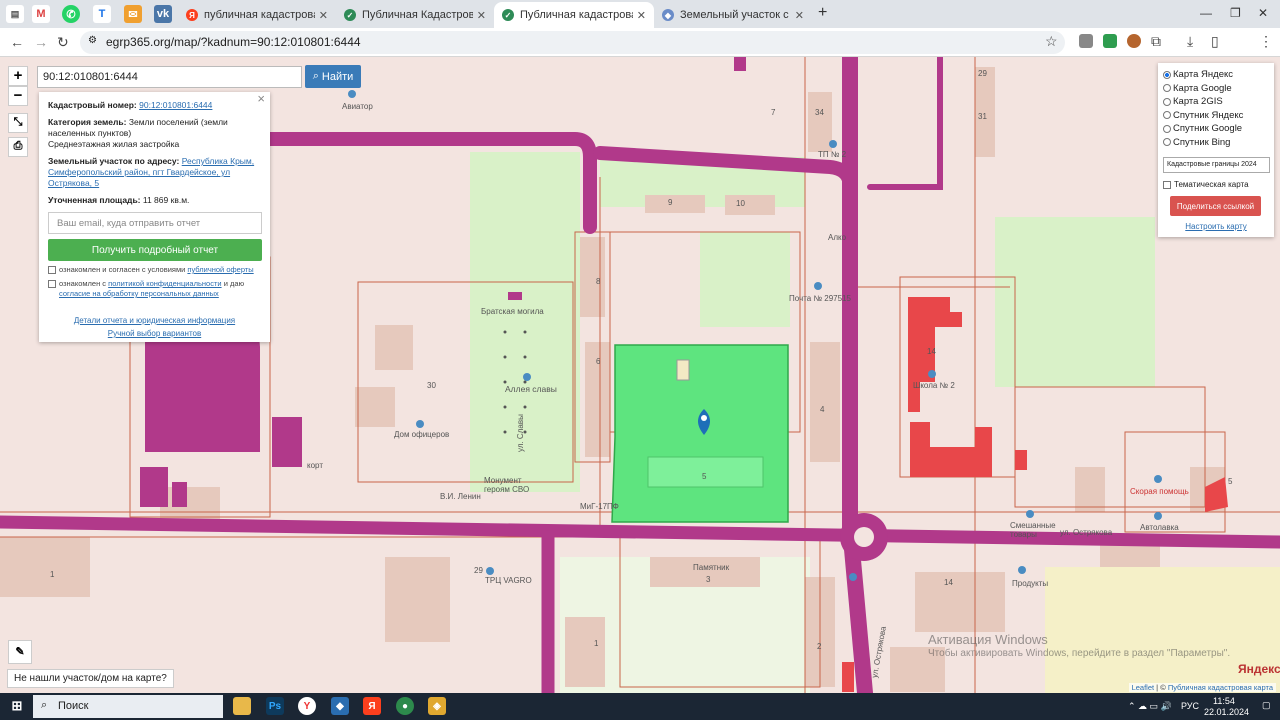  What do you see at coordinates (1156, 41) in the screenshot?
I see `puzzle-icon: ⧉` at bounding box center [1156, 41].